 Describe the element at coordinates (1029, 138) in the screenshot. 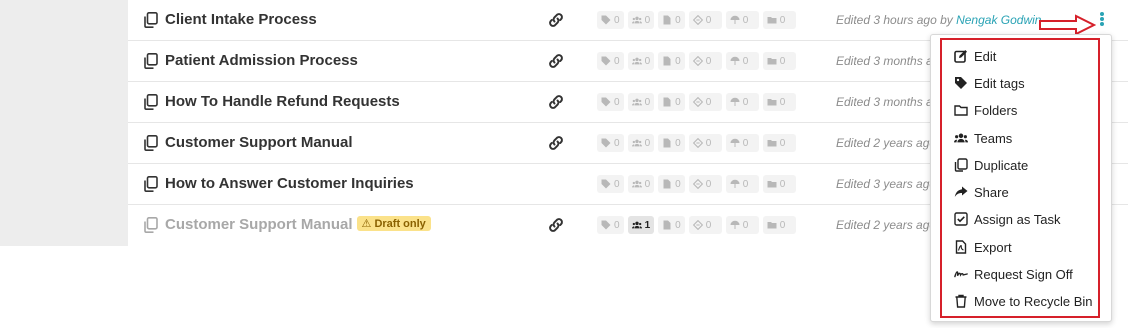

I see `menu-item-teams: Teams` at that location.